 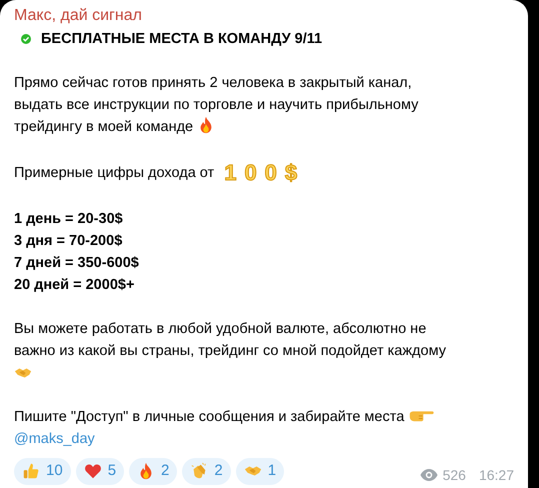 I want to click on thumbs-up-icon, so click(x=31, y=471).